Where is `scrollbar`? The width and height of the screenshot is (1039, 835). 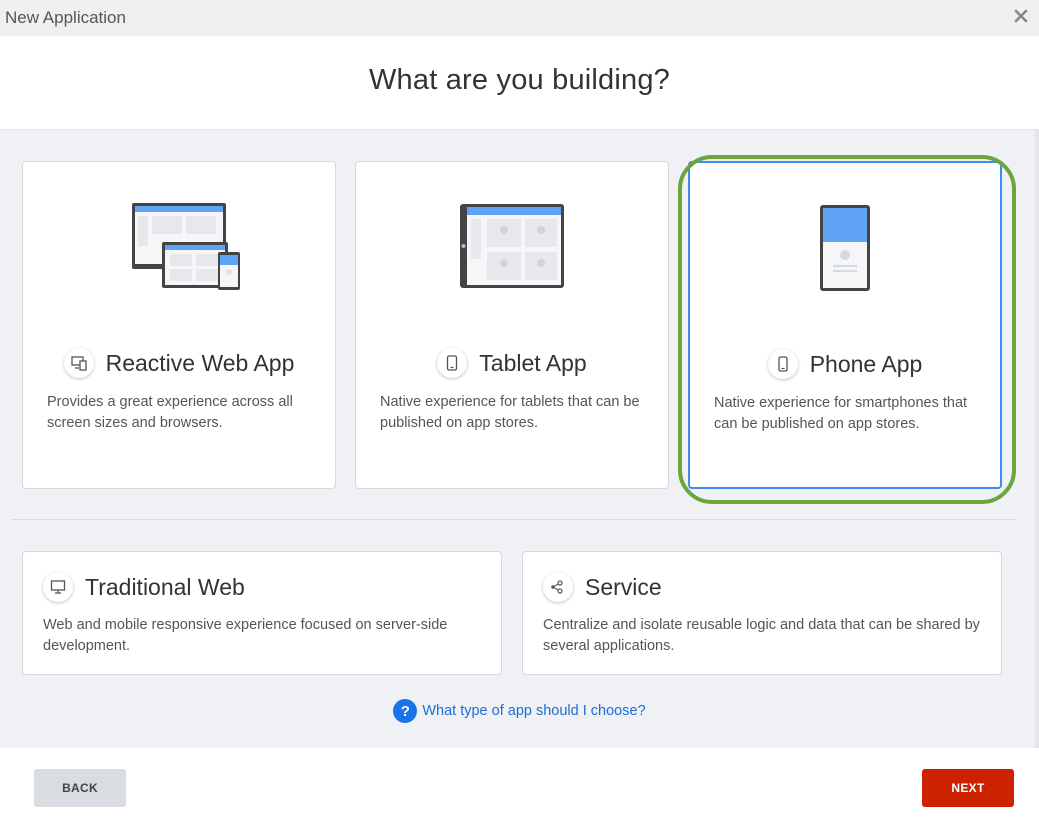
scrollbar is located at coordinates (1037, 439).